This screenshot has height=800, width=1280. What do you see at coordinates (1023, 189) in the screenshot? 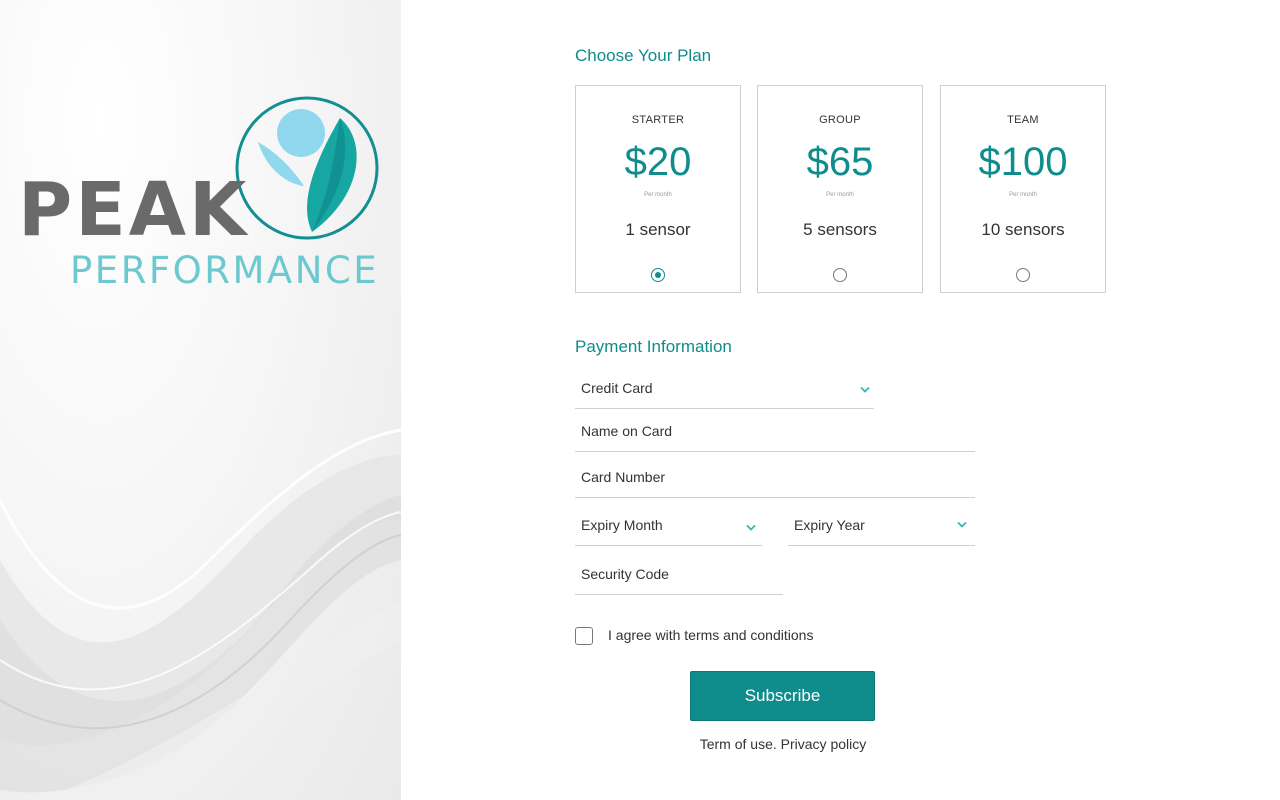
I see `plan-card-team: TEAM $100 Per month 10 sensors` at bounding box center [1023, 189].